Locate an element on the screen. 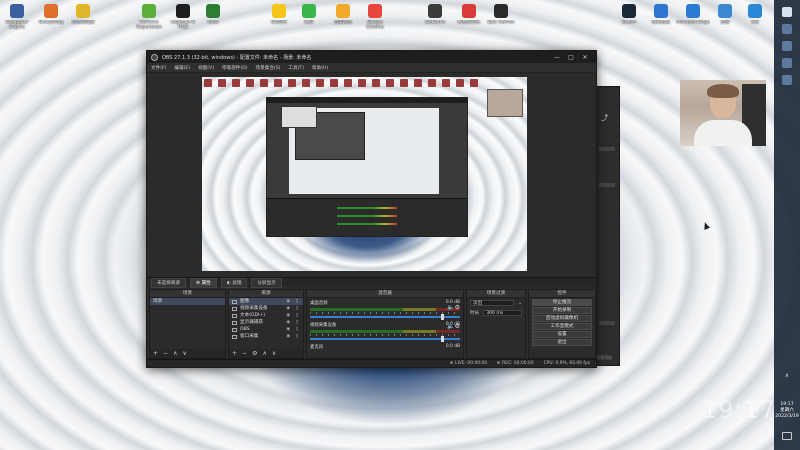 This screenshot has width=800, height=450. menu-file: 文件(F) is located at coordinates (158, 68).